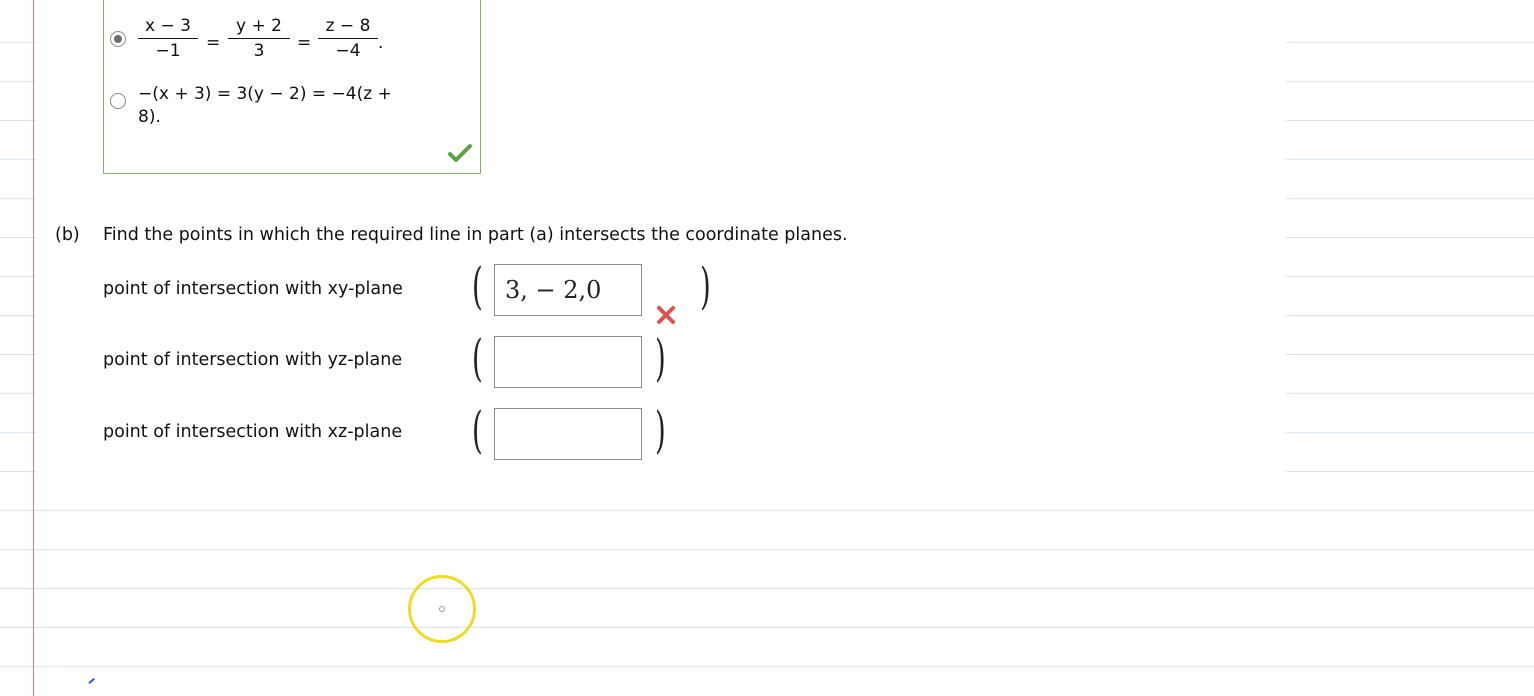 Image resolution: width=1534 pixels, height=696 pixels. Describe the element at coordinates (253, 432) in the screenshot. I see `xz-plane-label: point of intersection with xz-plane` at that location.